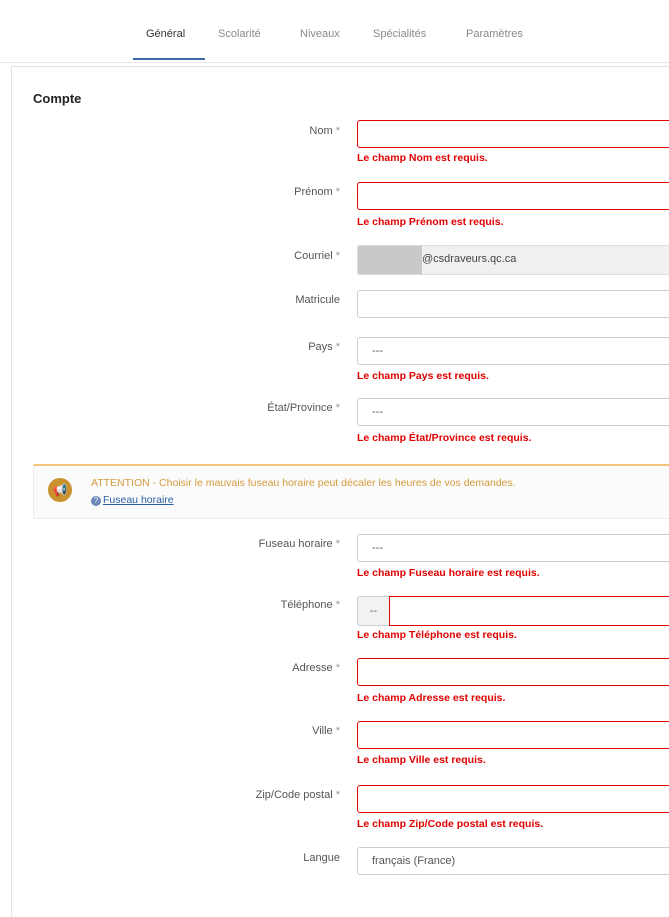  What do you see at coordinates (513, 351) in the screenshot?
I see `pays-select: ---` at bounding box center [513, 351].